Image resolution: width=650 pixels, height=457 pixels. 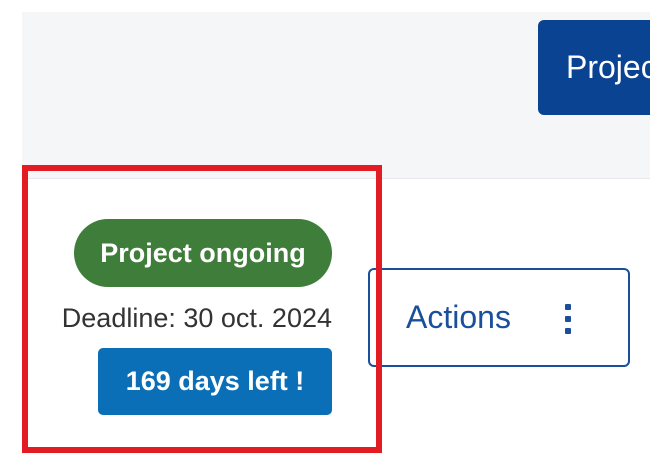 I want to click on kebab-vertical-icon, so click(x=568, y=319).